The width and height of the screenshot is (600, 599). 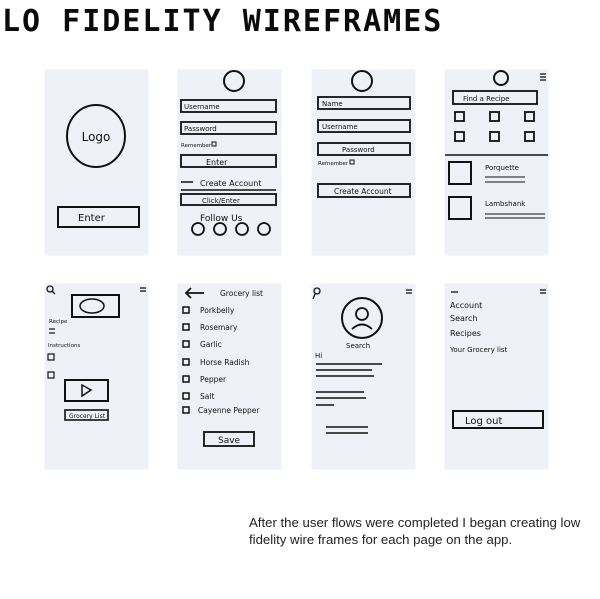 I want to click on list-item: Rosemary, so click(x=210, y=327).